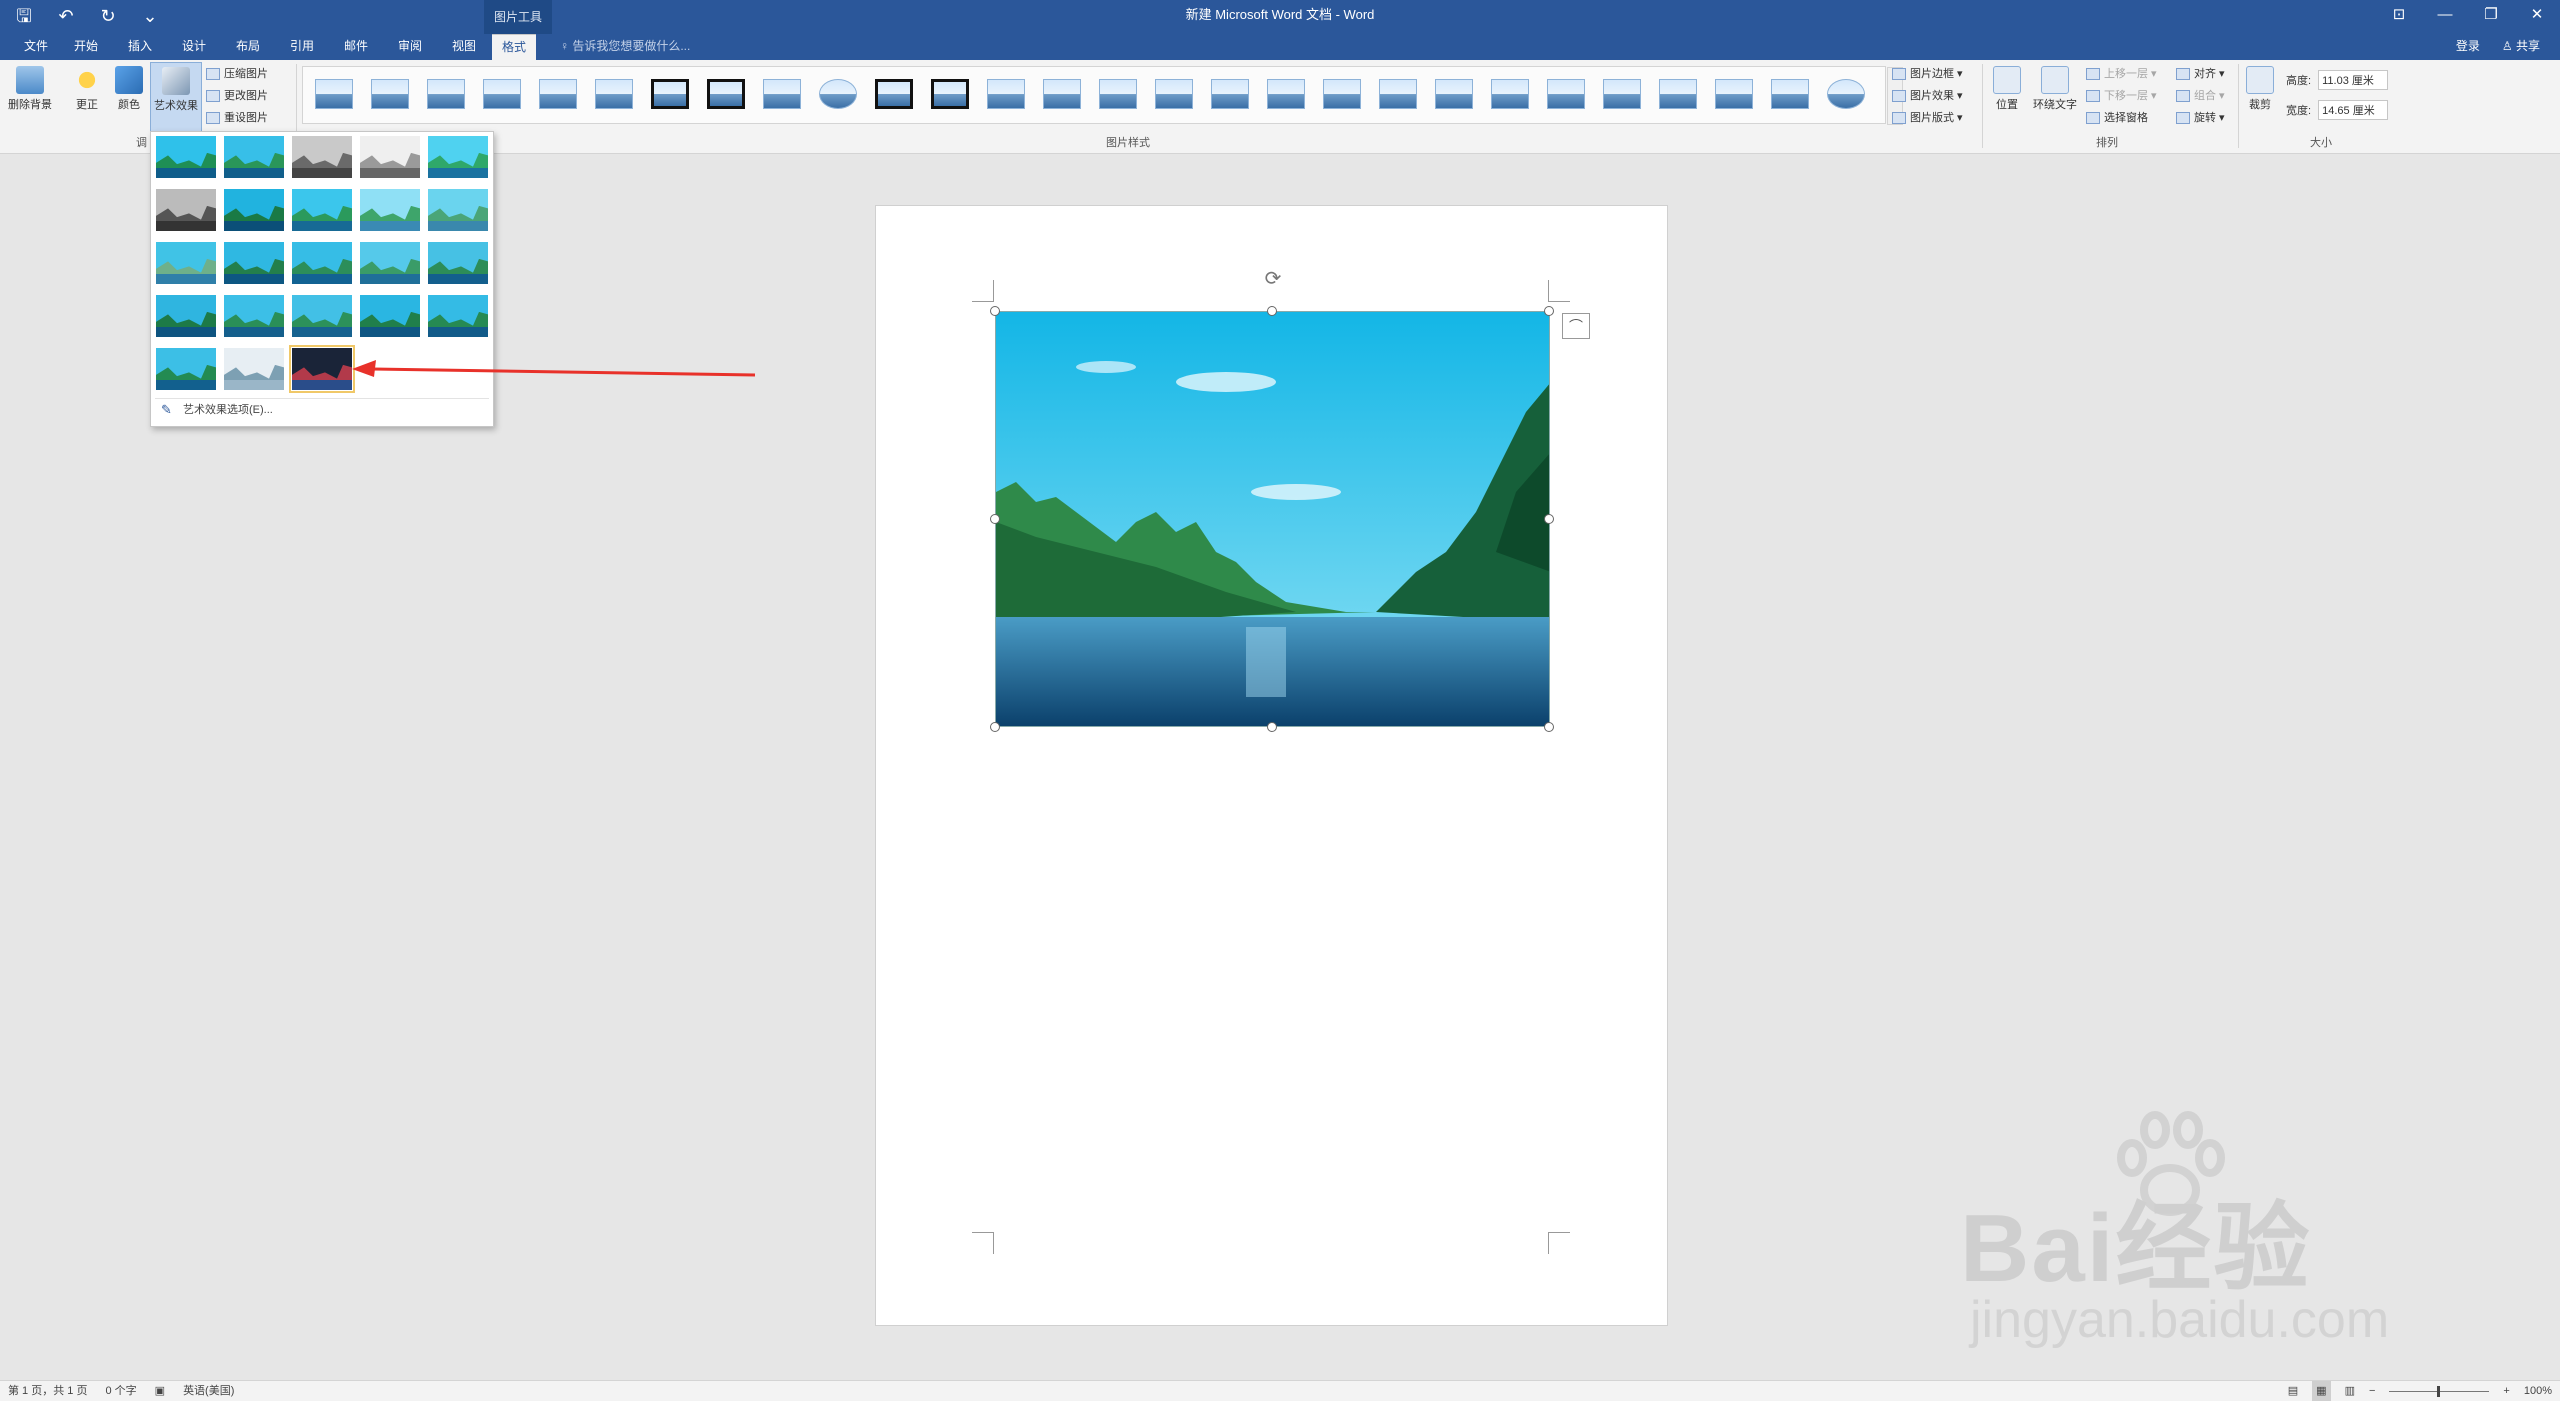  I want to click on zoom-slider-thumb, so click(2439, 1391).